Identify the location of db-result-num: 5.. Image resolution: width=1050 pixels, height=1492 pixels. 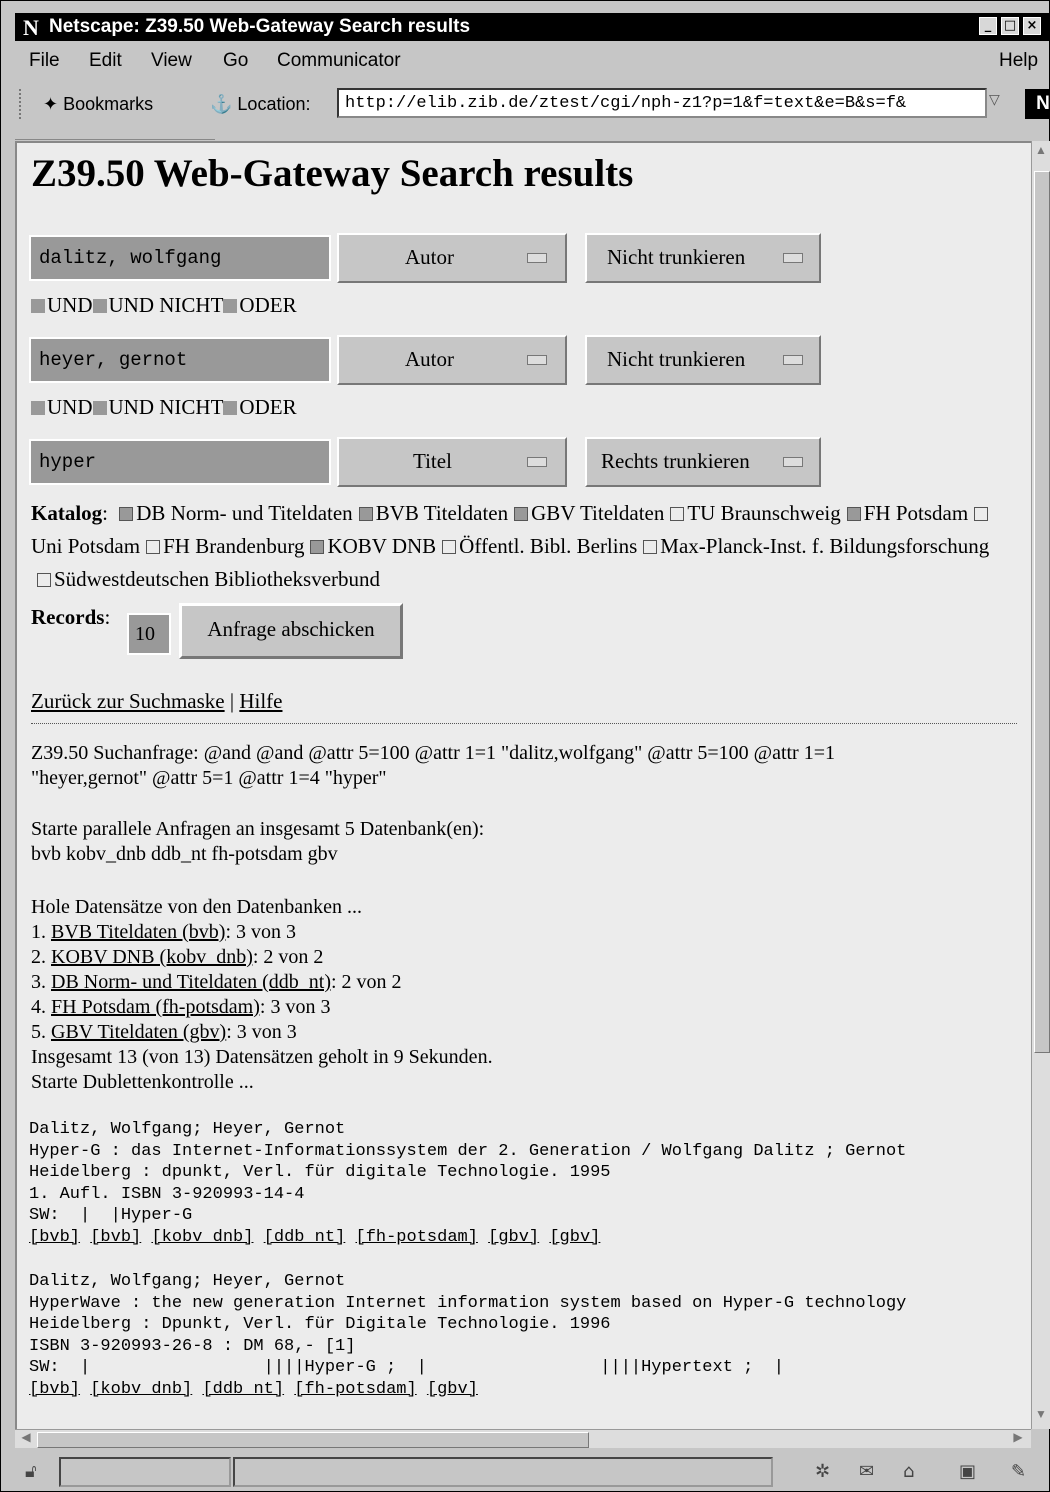
(38, 1032).